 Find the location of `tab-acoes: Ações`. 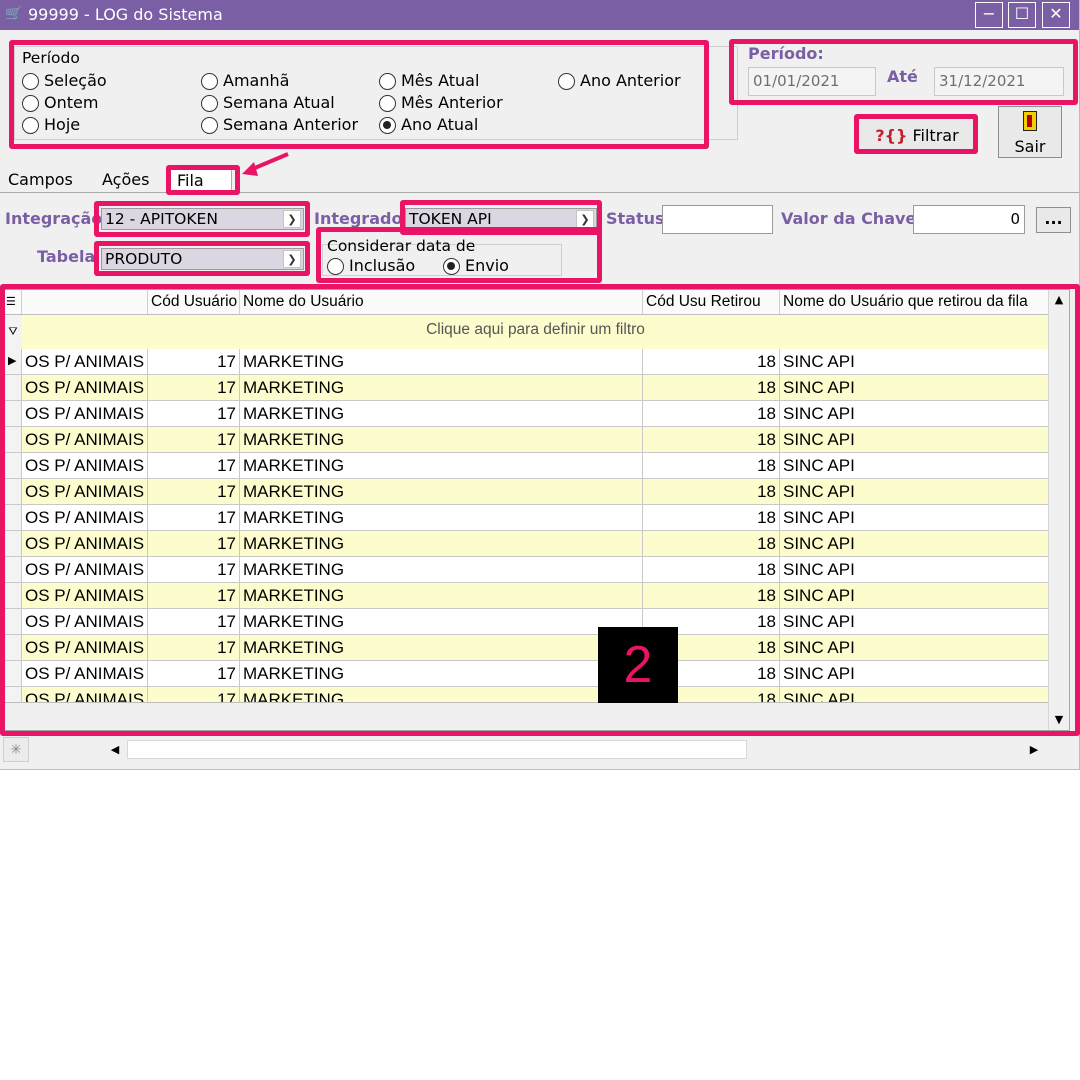

tab-acoes: Ações is located at coordinates (130, 180).